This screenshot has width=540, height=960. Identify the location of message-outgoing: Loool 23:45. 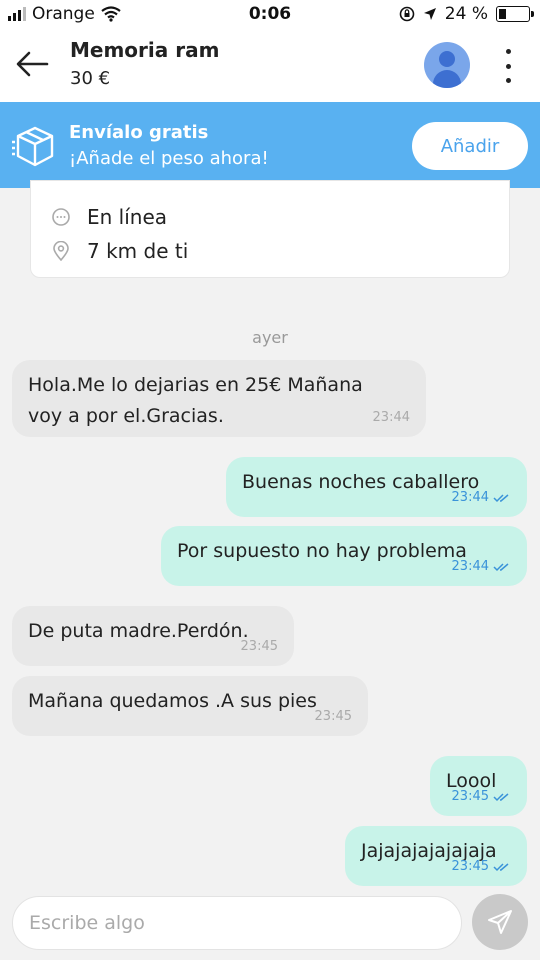
(478, 786).